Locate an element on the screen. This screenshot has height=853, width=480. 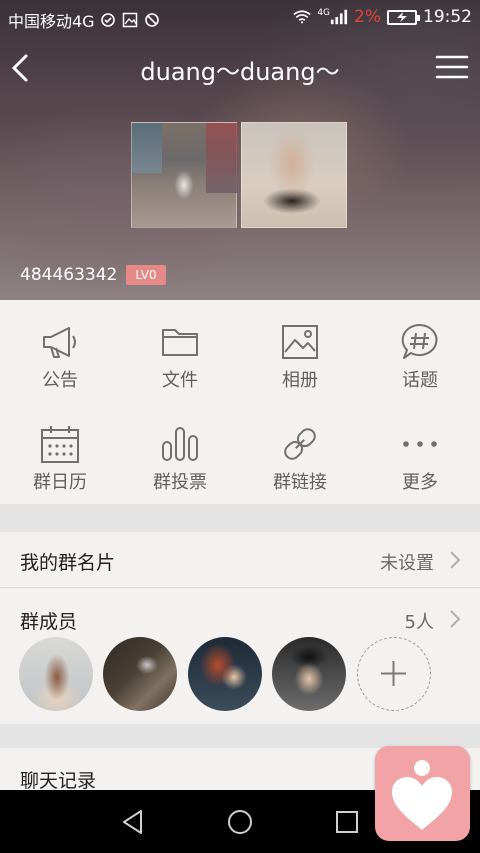
megaphone-icon is located at coordinates (59, 342).